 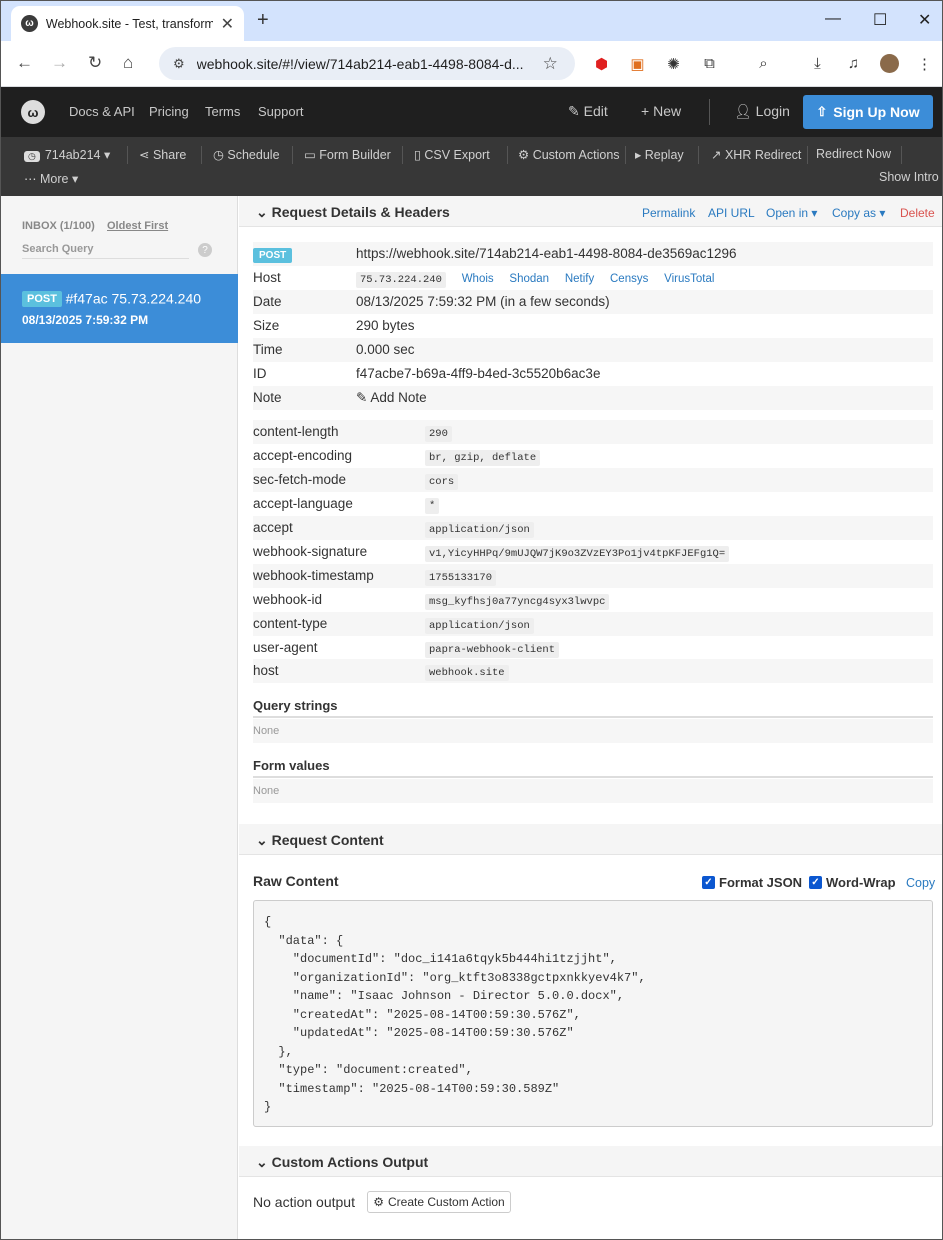 What do you see at coordinates (296, 431) in the screenshot?
I see `header-key: content-length` at bounding box center [296, 431].